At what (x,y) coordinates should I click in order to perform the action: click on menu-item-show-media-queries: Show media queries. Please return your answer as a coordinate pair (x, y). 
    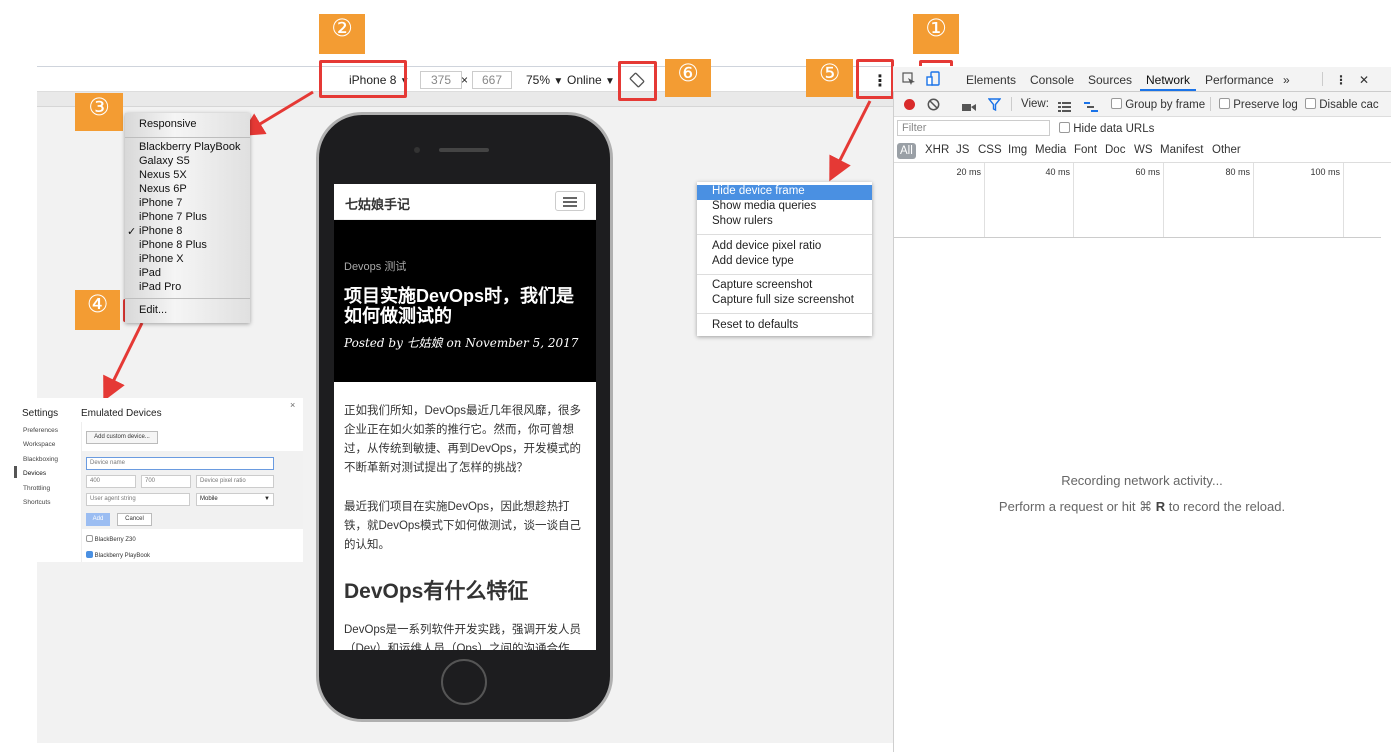
    Looking at the image, I should click on (764, 206).